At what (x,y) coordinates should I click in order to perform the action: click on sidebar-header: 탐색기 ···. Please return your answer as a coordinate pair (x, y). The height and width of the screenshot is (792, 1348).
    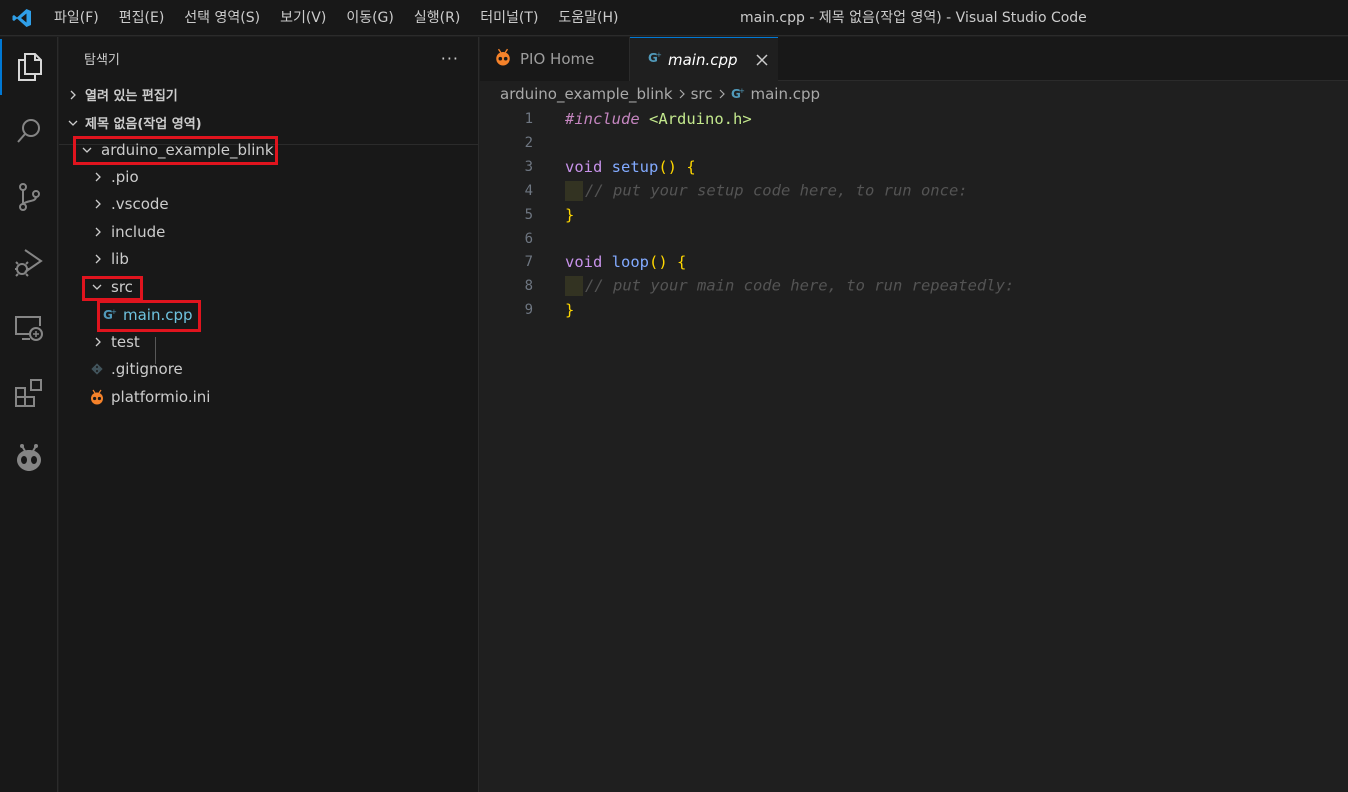
    Looking at the image, I should click on (269, 58).